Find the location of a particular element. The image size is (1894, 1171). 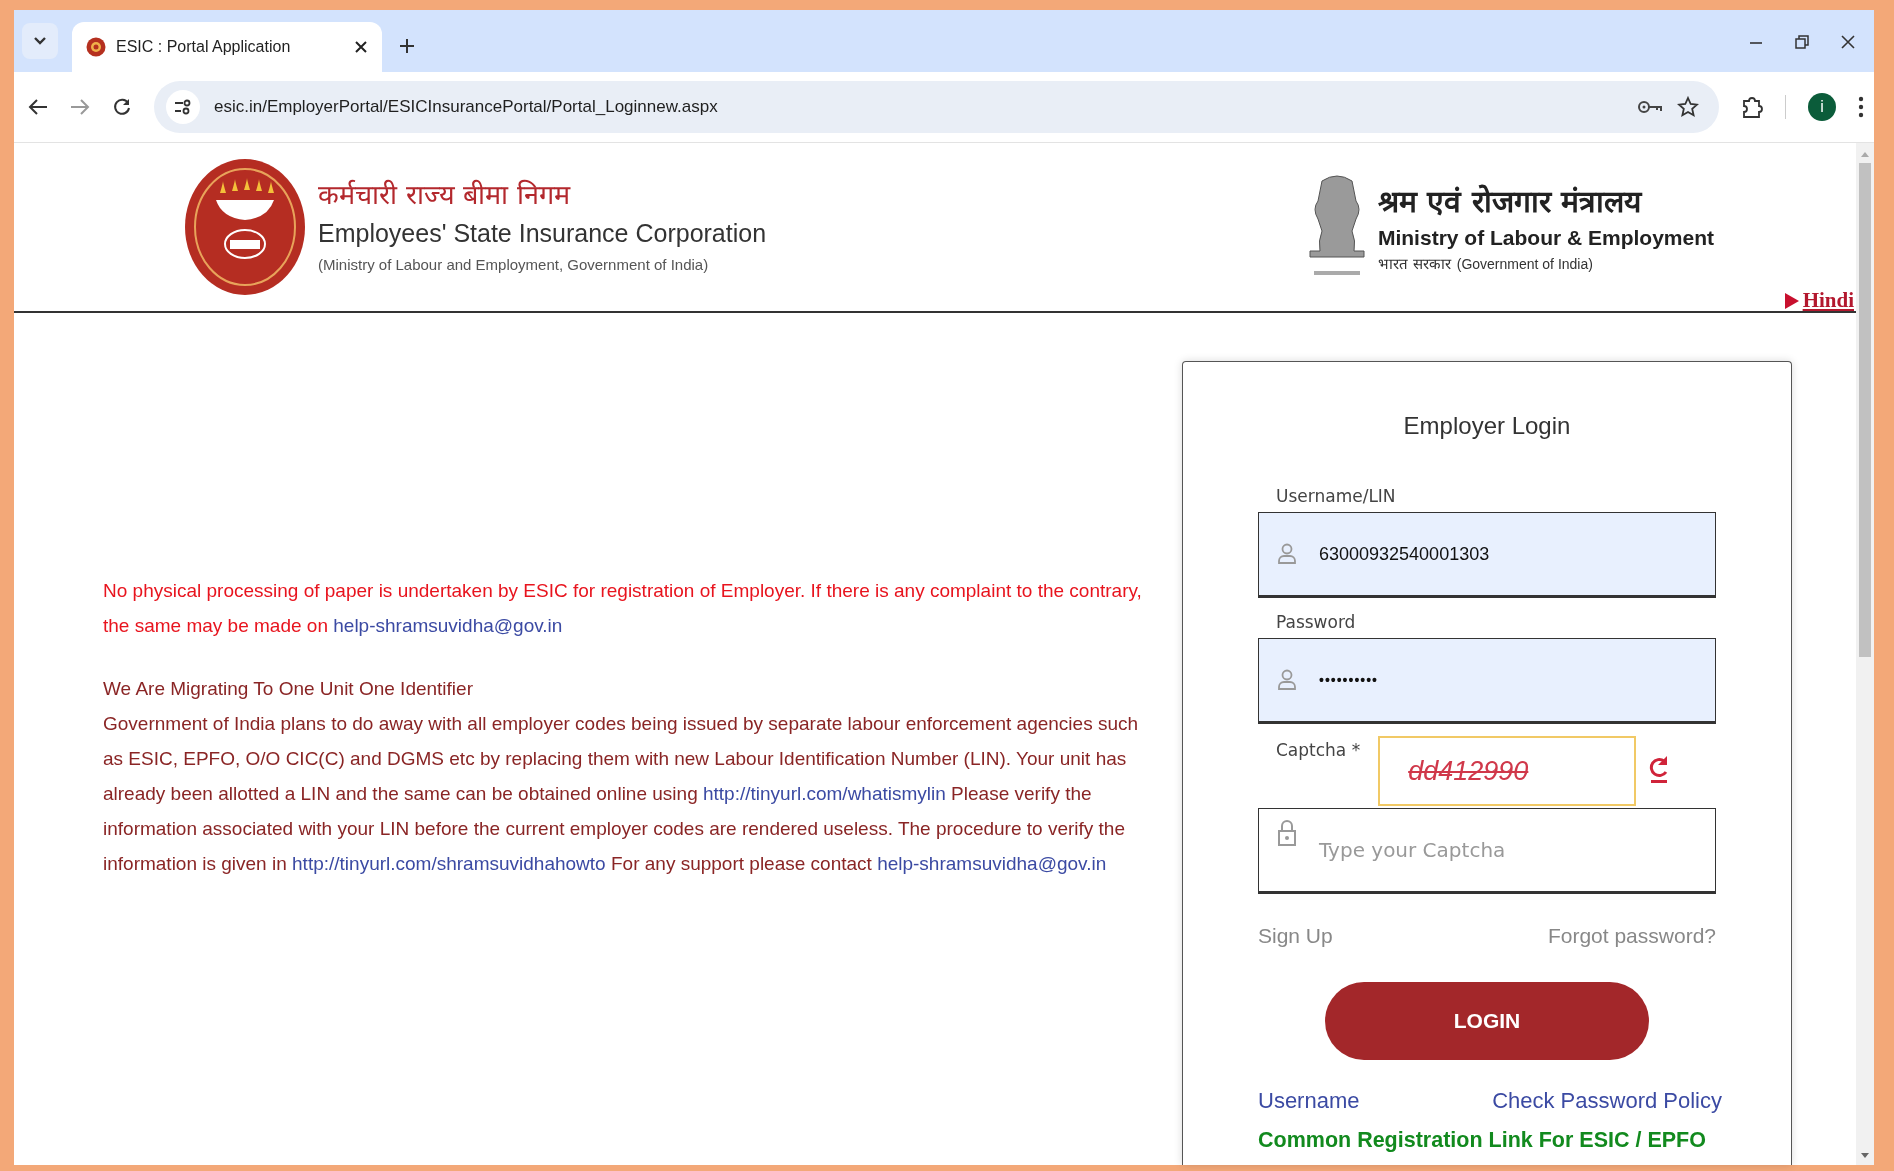

notice-heading: We Are Migrating To One Unit One Identifier is located at coordinates (288, 689).